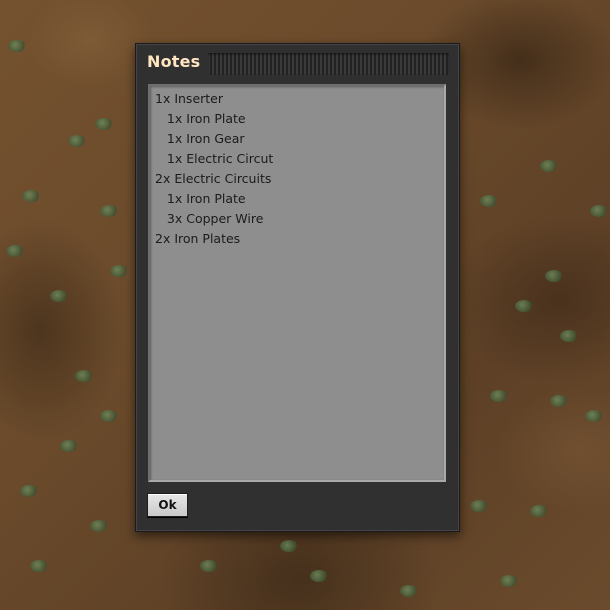 This screenshot has height=610, width=610. I want to click on notes-line: 2x Iron Plates, so click(198, 238).